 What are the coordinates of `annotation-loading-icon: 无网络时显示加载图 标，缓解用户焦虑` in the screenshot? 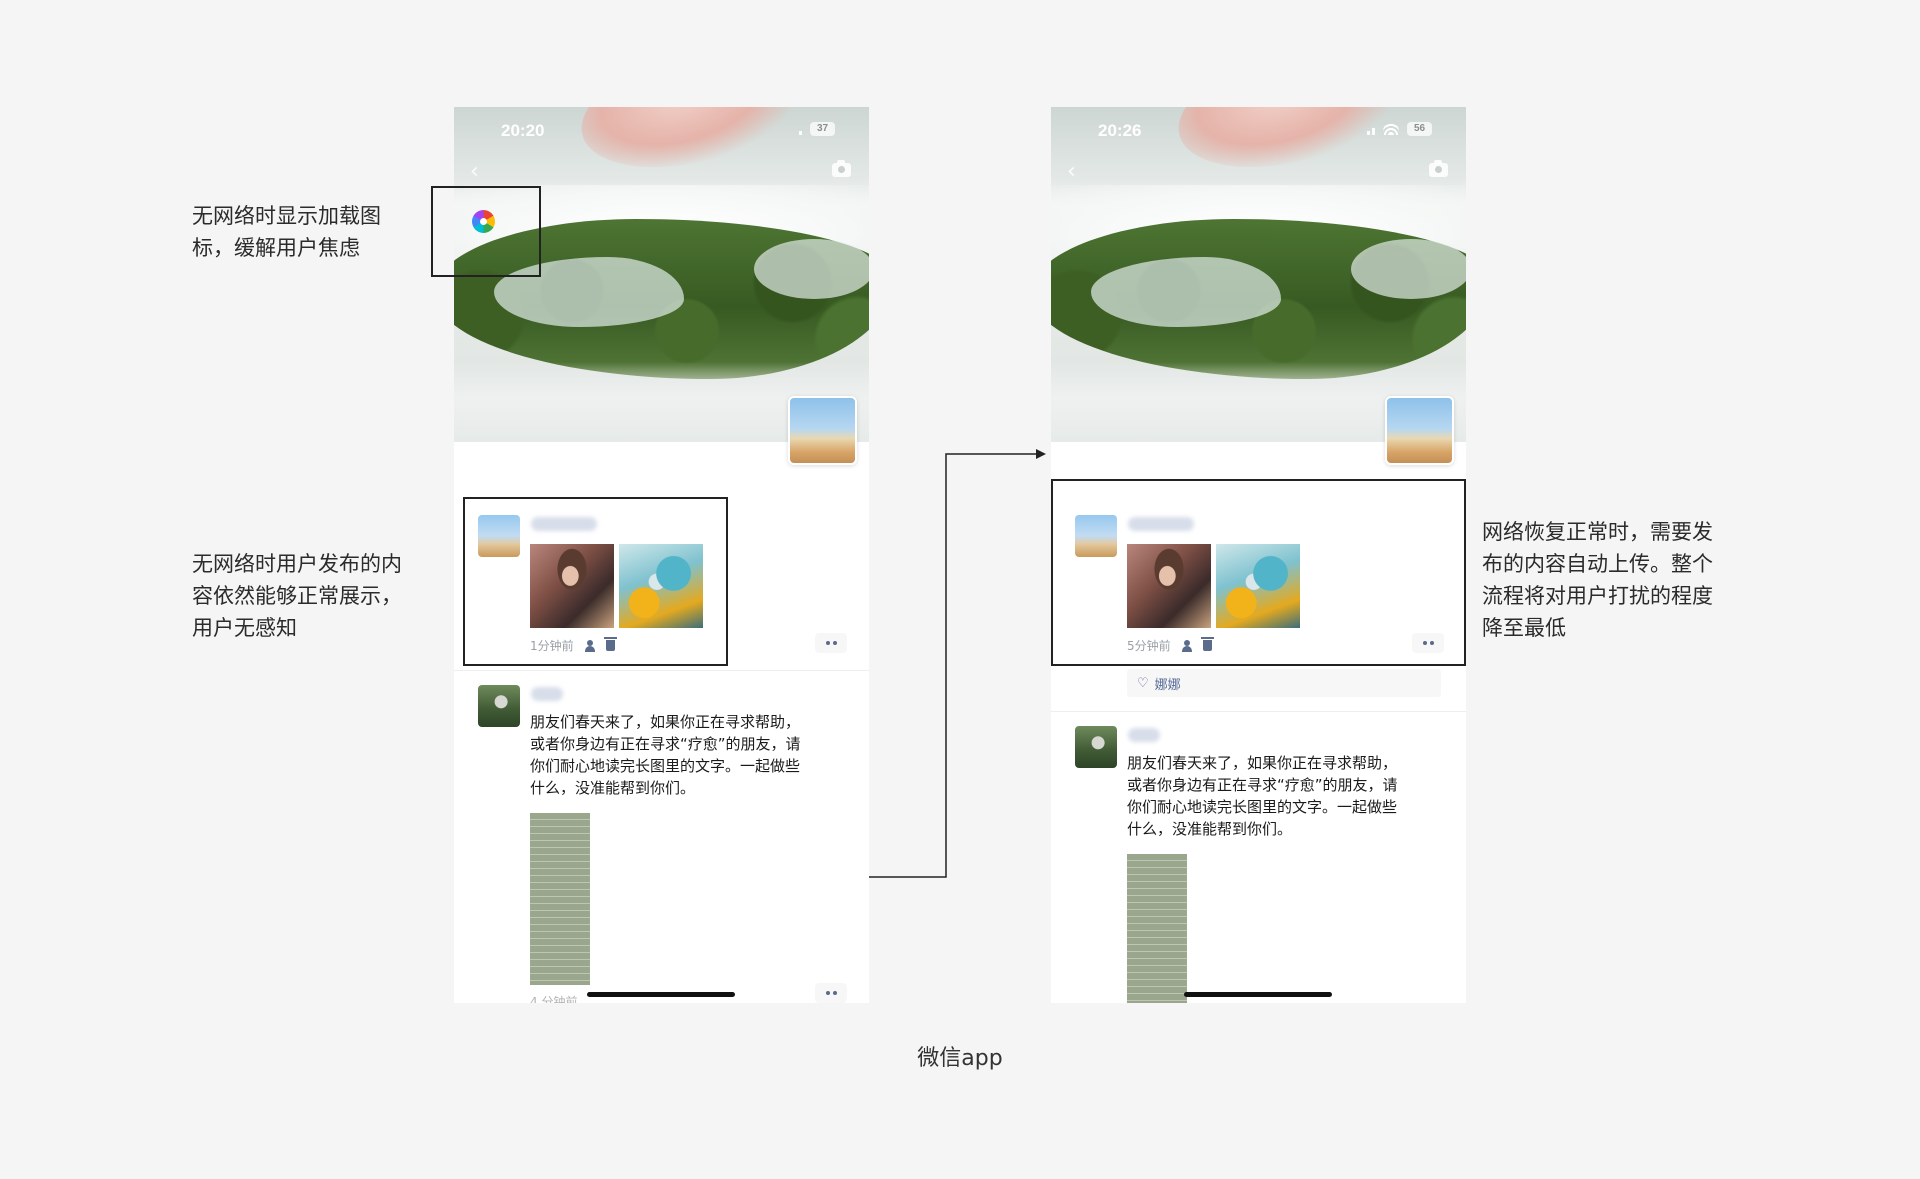 It's located at (286, 232).